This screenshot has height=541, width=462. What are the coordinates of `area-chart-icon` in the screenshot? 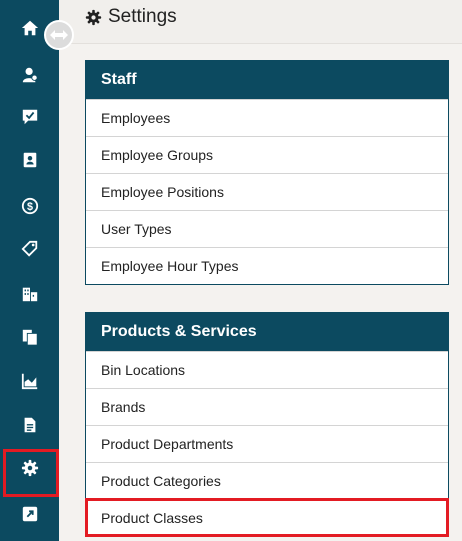 It's located at (29, 381).